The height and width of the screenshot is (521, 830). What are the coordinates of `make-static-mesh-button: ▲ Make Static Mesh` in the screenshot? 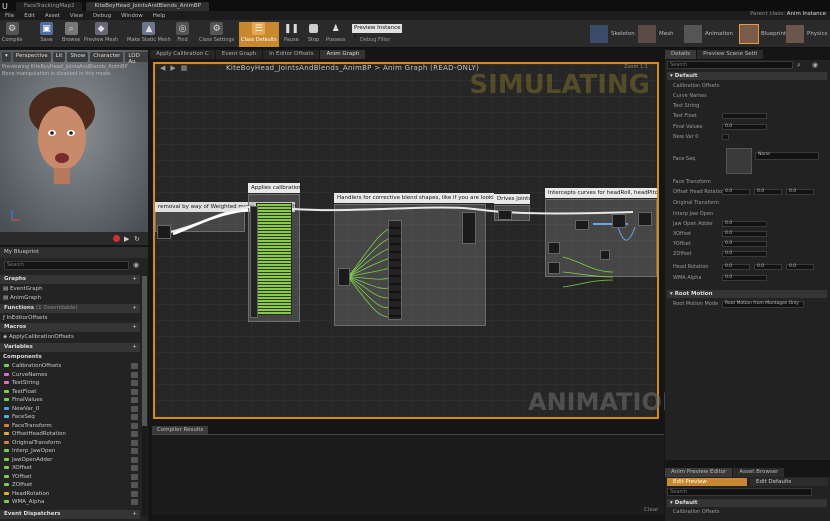 It's located at (149, 34).